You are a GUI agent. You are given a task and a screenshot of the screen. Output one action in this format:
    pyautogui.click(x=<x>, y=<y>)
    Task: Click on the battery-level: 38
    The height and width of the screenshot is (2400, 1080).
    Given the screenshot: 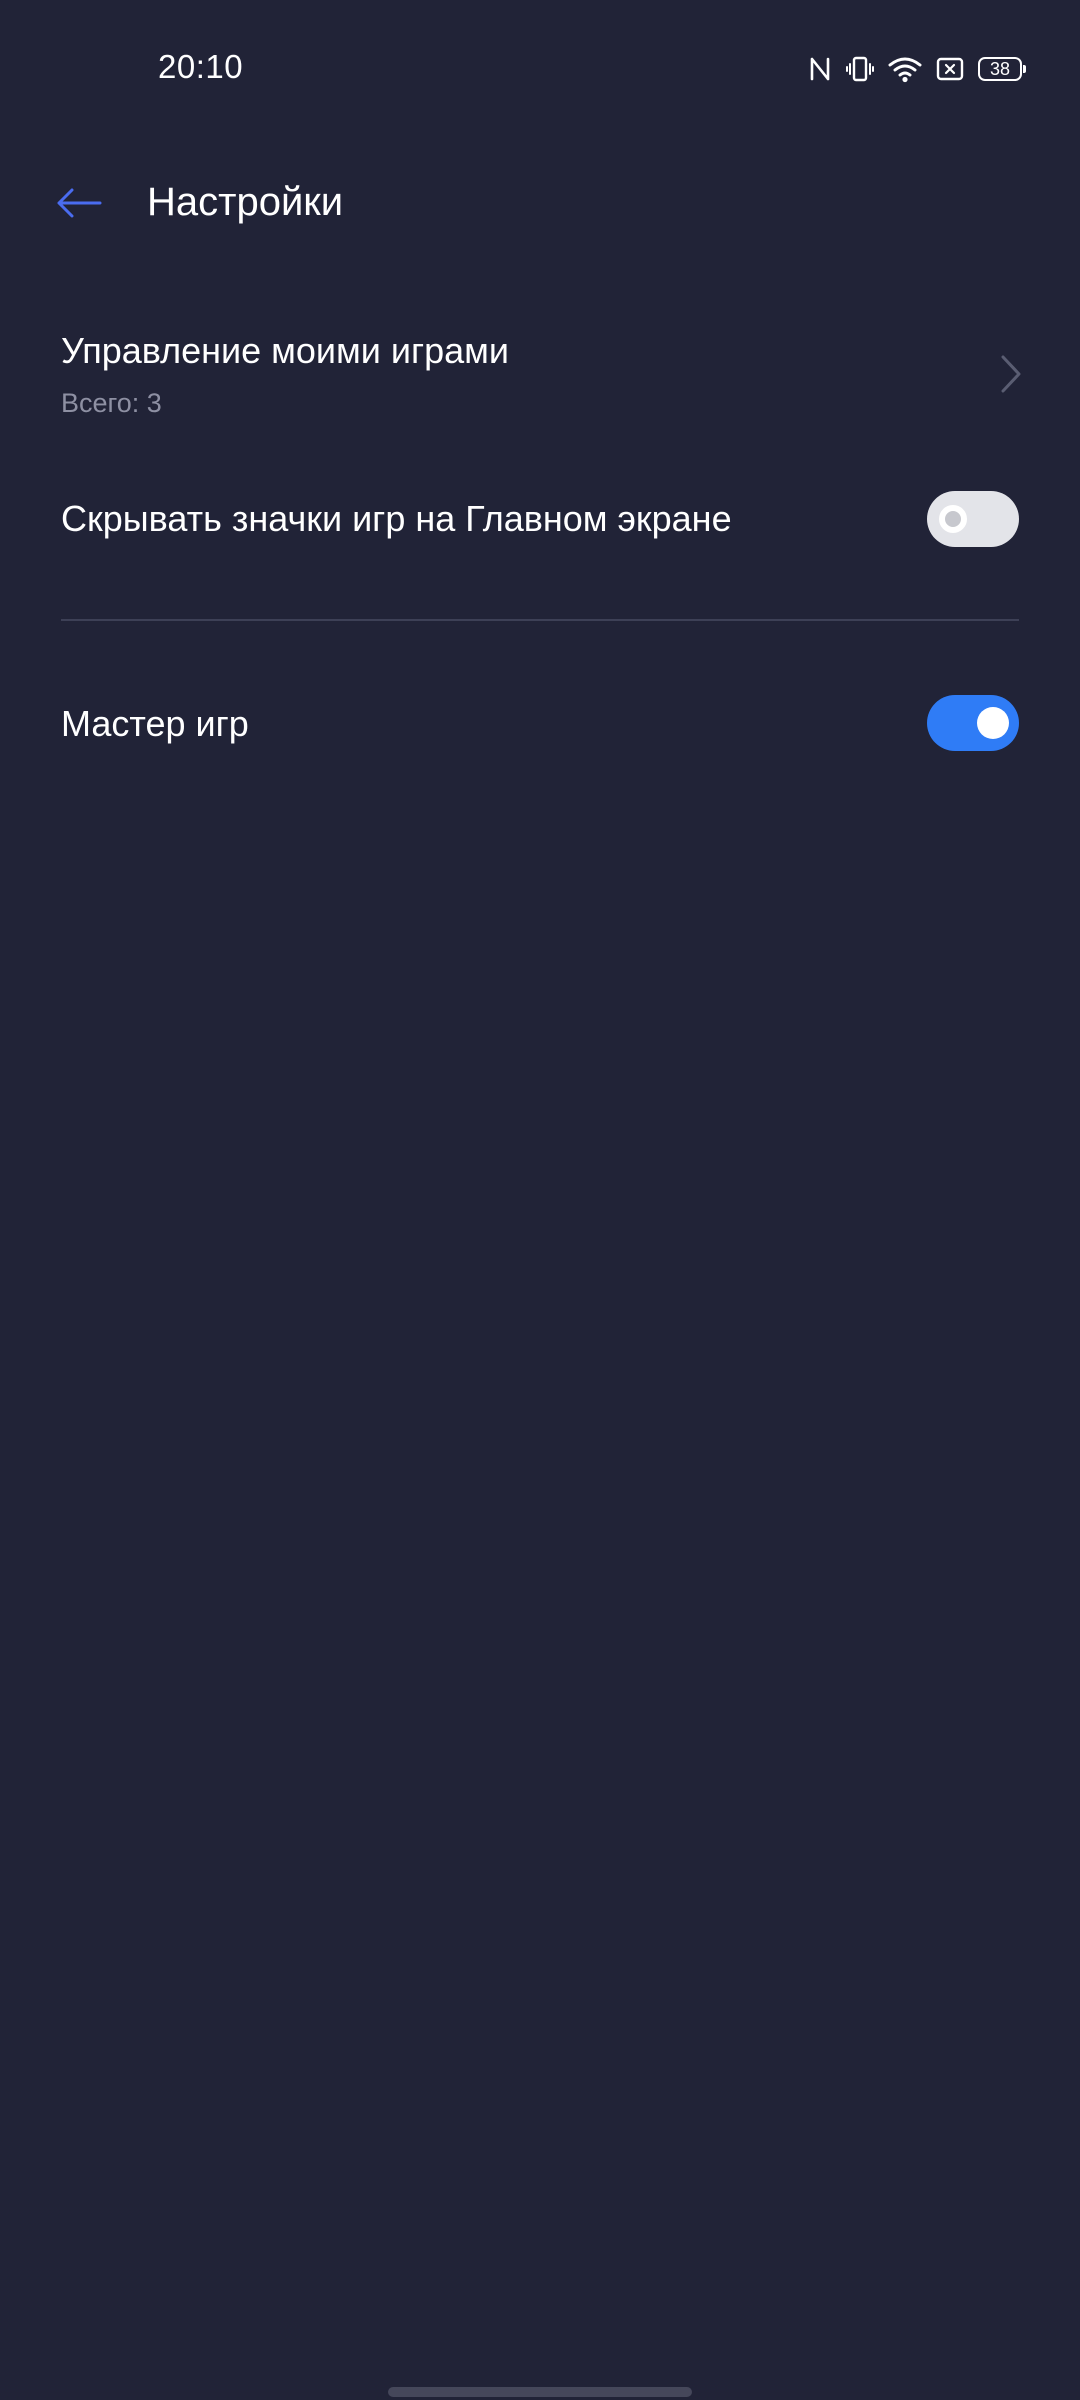 What is the action you would take?
    pyautogui.click(x=1000, y=68)
    